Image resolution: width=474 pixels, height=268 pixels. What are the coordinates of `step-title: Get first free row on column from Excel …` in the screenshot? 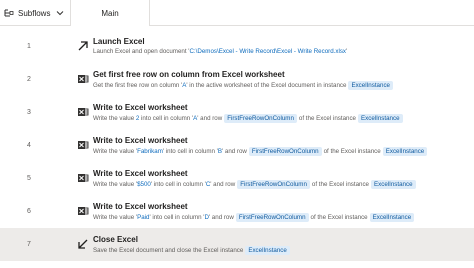 It's located at (189, 74).